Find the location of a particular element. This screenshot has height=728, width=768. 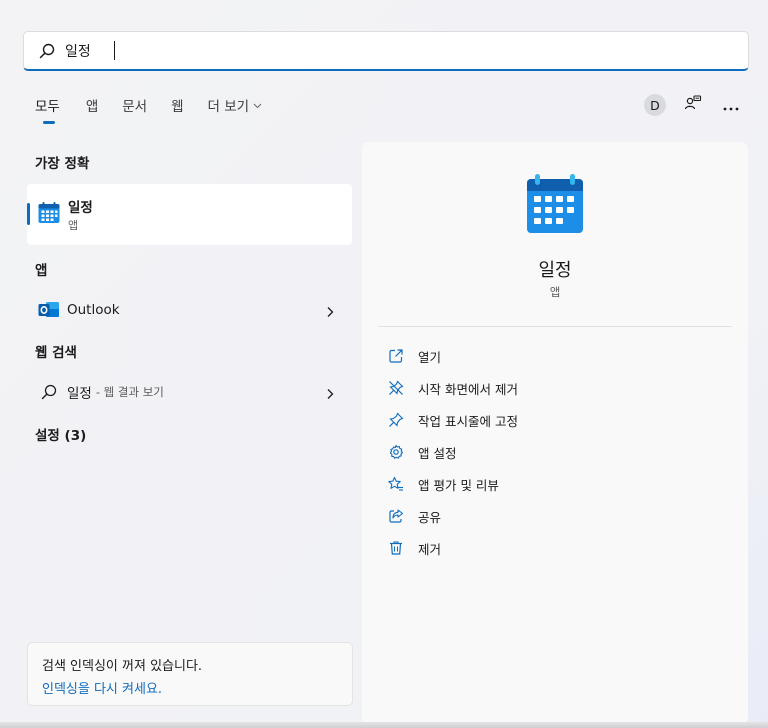

search-box is located at coordinates (386, 51).